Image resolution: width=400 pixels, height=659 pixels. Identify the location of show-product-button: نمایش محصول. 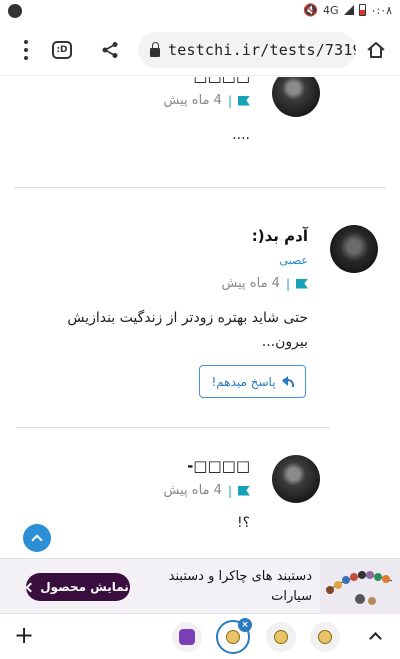
(77, 587).